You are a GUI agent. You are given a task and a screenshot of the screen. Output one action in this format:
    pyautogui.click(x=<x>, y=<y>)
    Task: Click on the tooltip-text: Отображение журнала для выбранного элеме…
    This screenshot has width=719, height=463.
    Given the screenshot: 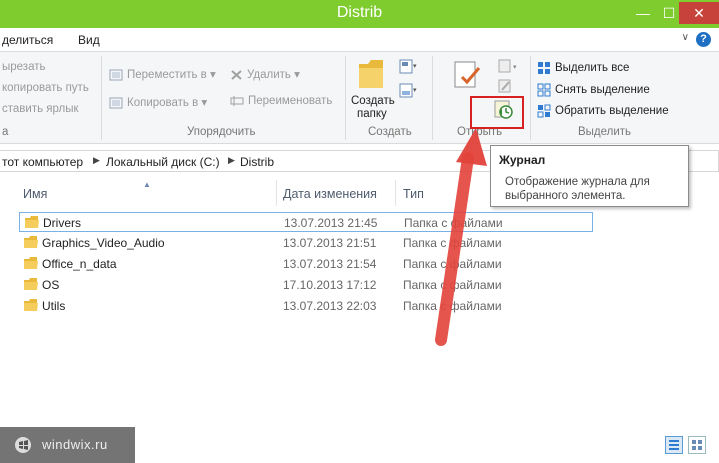 What is the action you would take?
    pyautogui.click(x=577, y=189)
    